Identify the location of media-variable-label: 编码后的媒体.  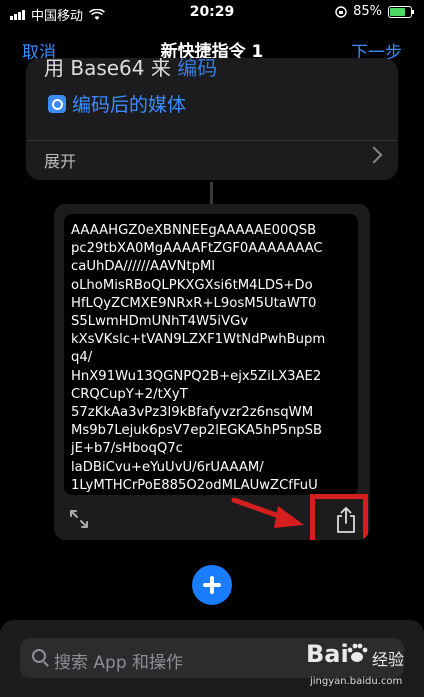
(129, 105).